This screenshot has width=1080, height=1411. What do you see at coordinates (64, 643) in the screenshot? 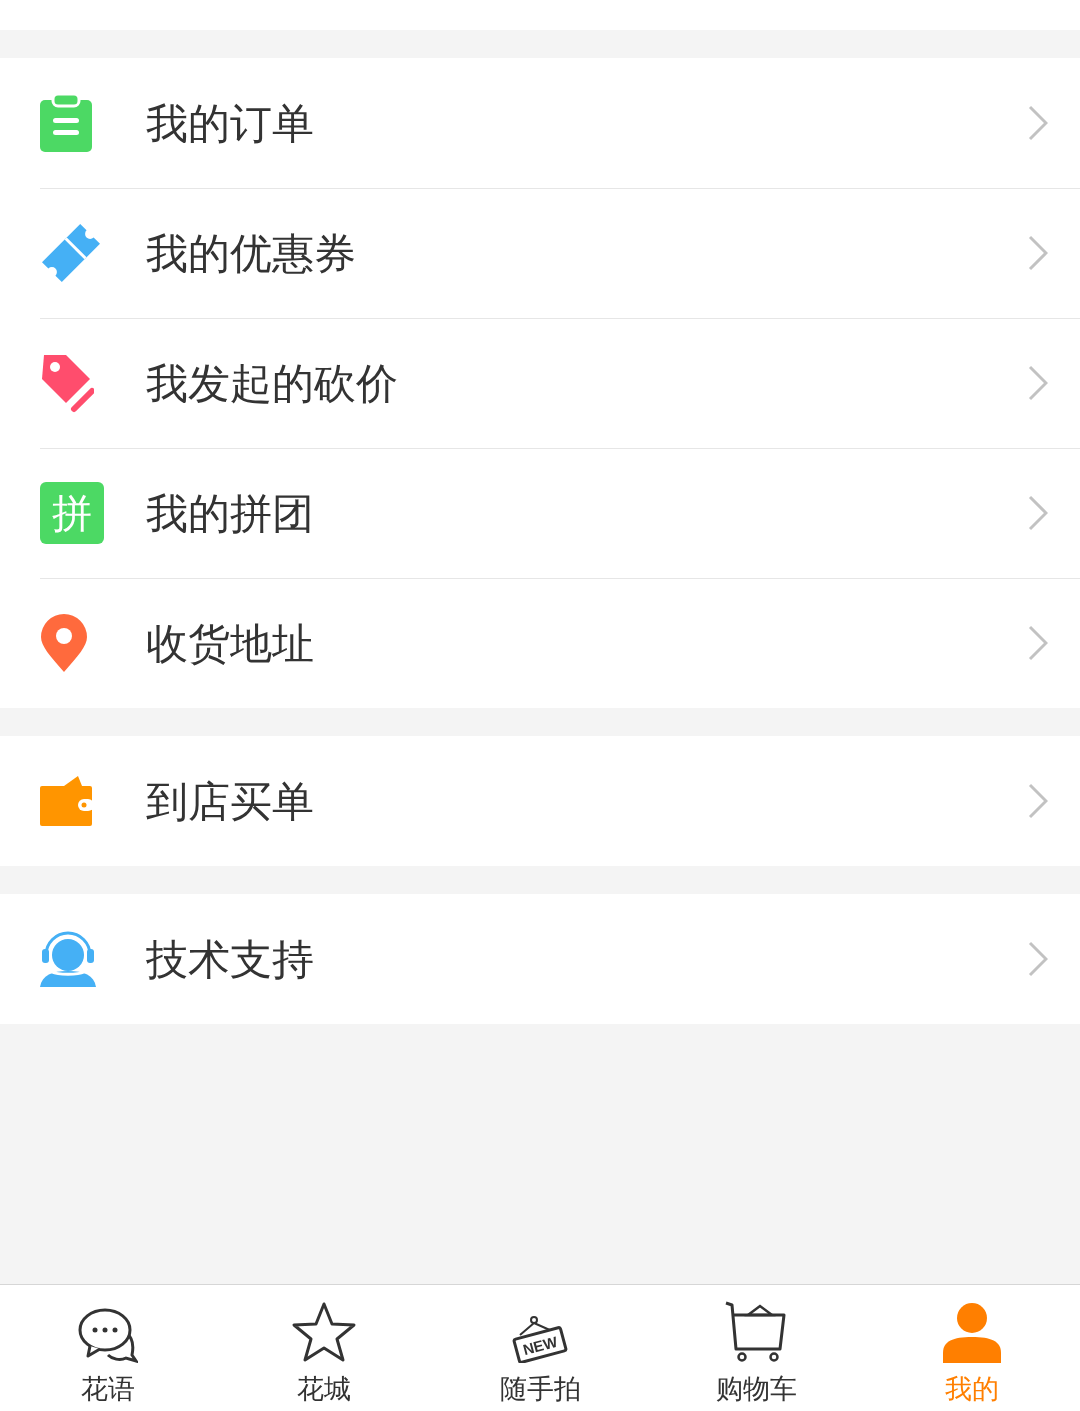
I see `location-pin-icon` at bounding box center [64, 643].